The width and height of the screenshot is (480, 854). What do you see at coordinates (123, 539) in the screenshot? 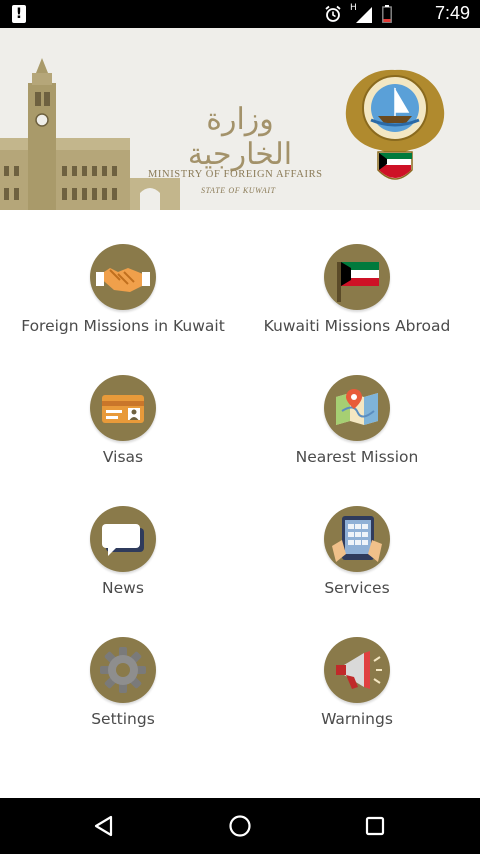
I see `chat-bubbles-icon` at bounding box center [123, 539].